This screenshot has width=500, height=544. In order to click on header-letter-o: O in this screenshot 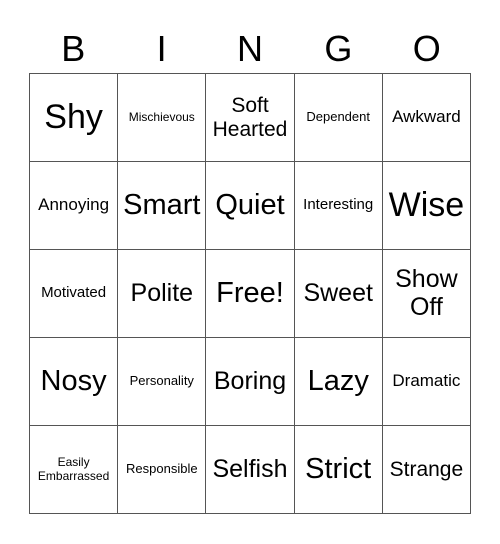, I will do `click(426, 48)`.